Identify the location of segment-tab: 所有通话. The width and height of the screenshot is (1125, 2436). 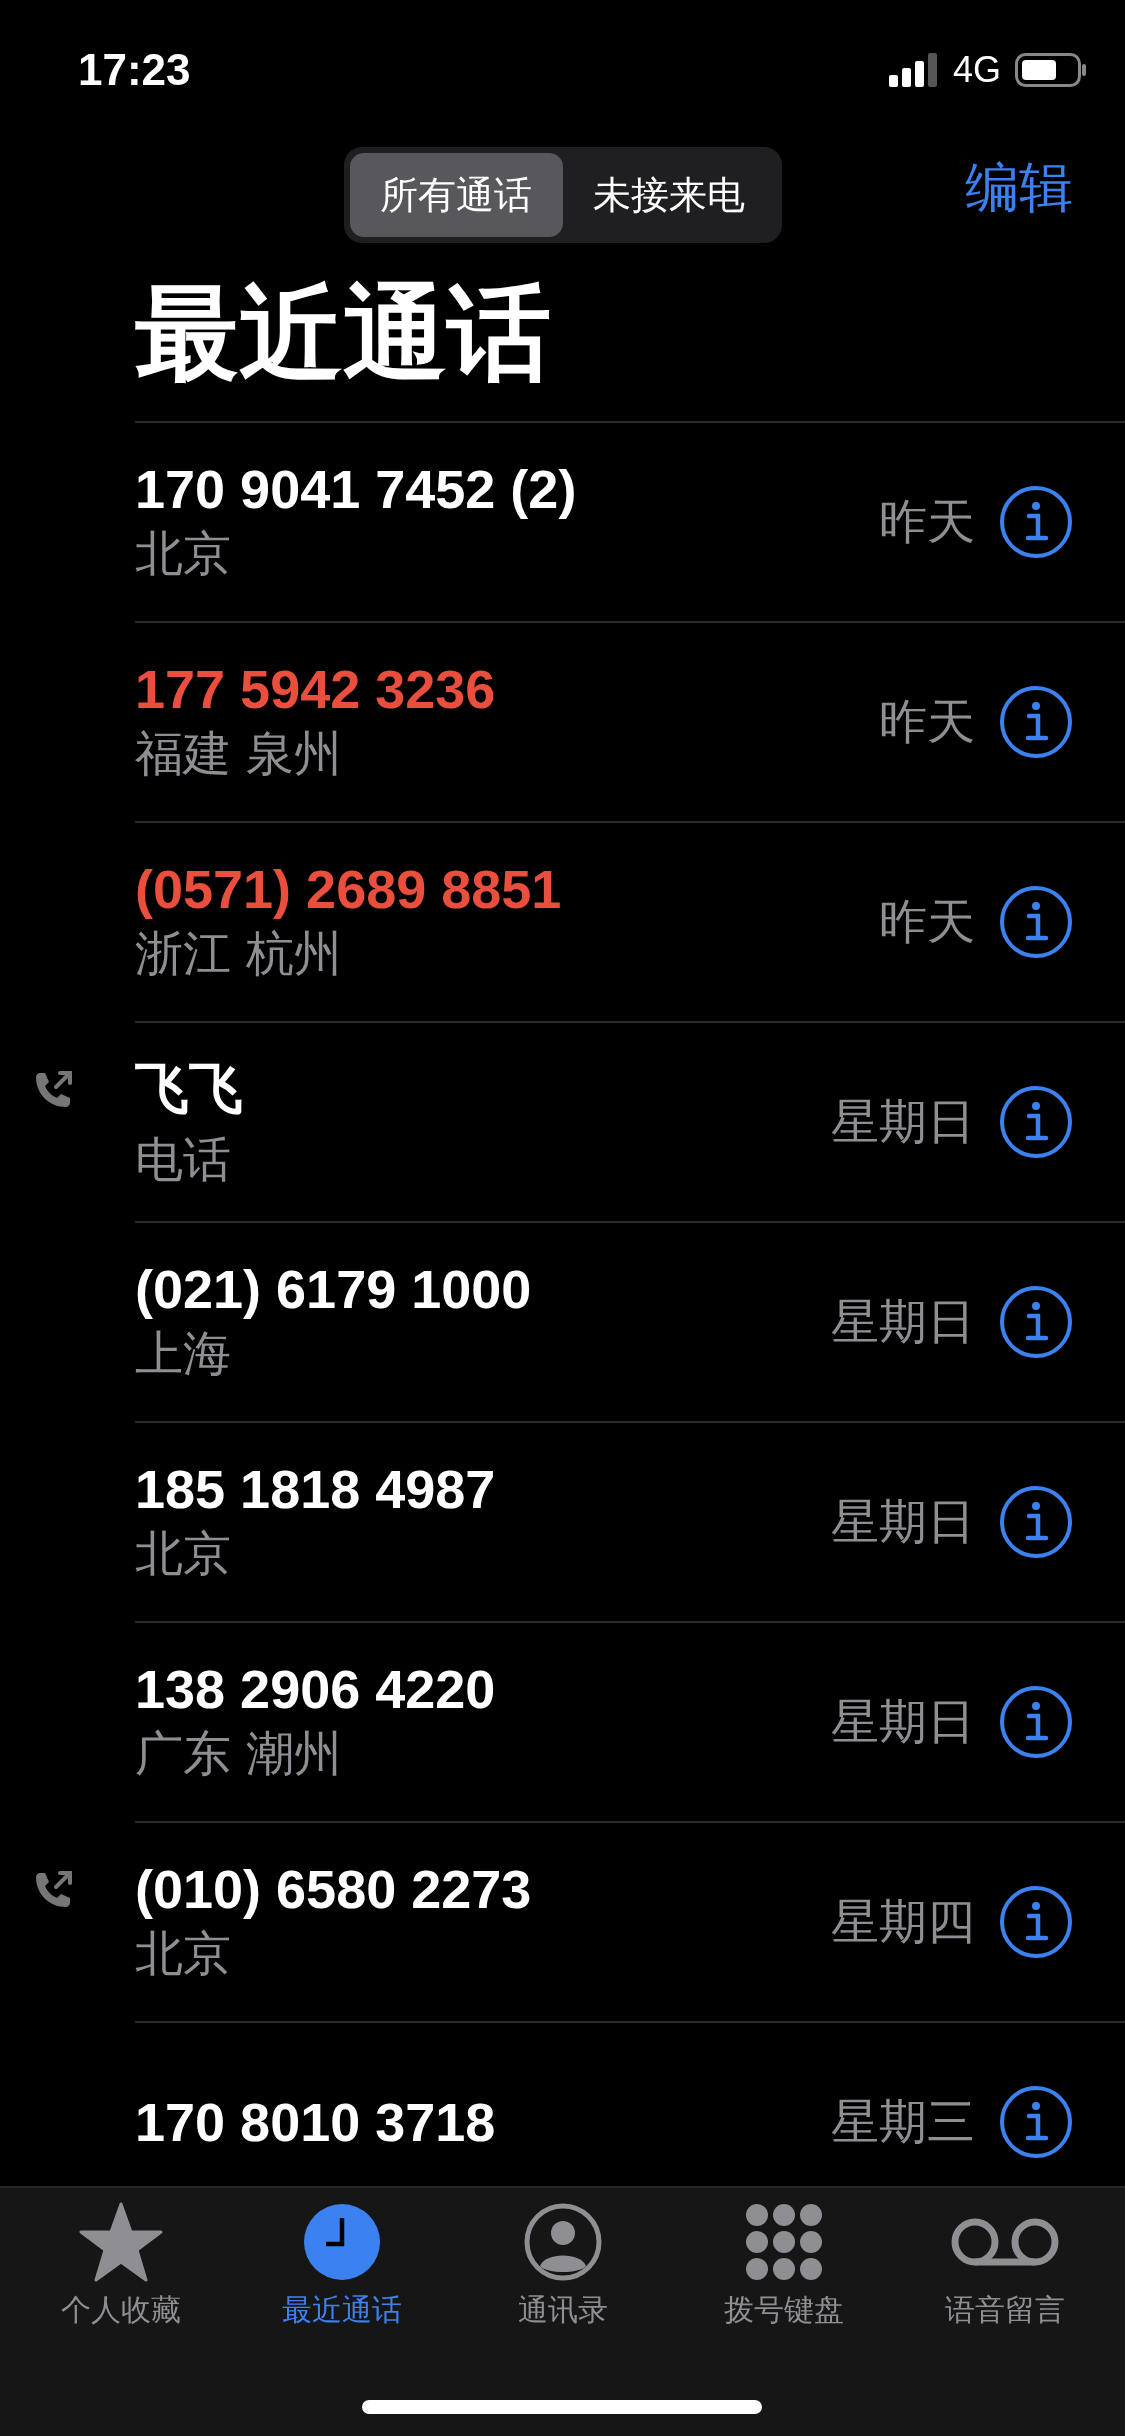
(456, 195).